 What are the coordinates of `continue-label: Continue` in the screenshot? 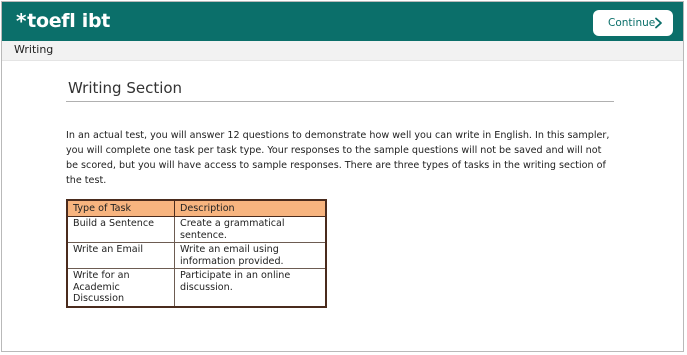 It's located at (632, 23).